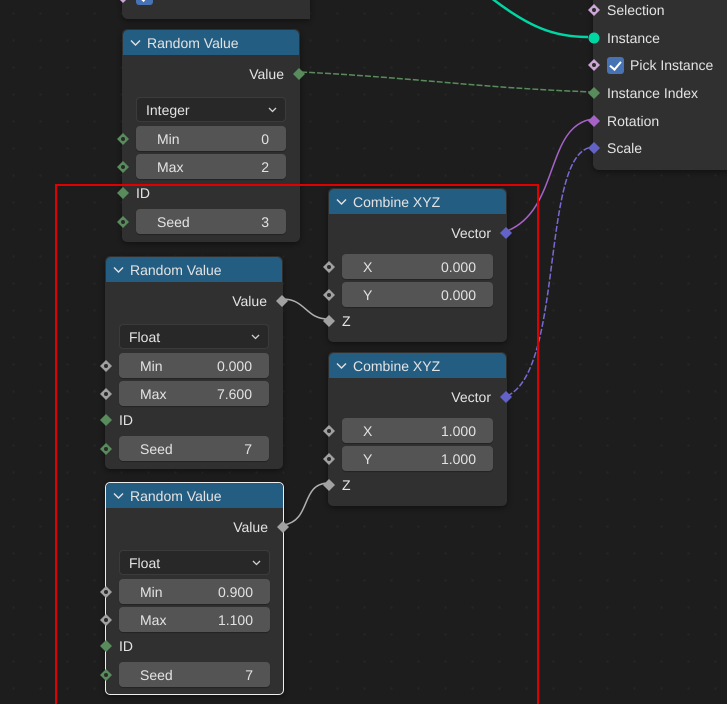 This screenshot has width=727, height=704. Describe the element at coordinates (633, 38) in the screenshot. I see `socket-label: Instance` at that location.